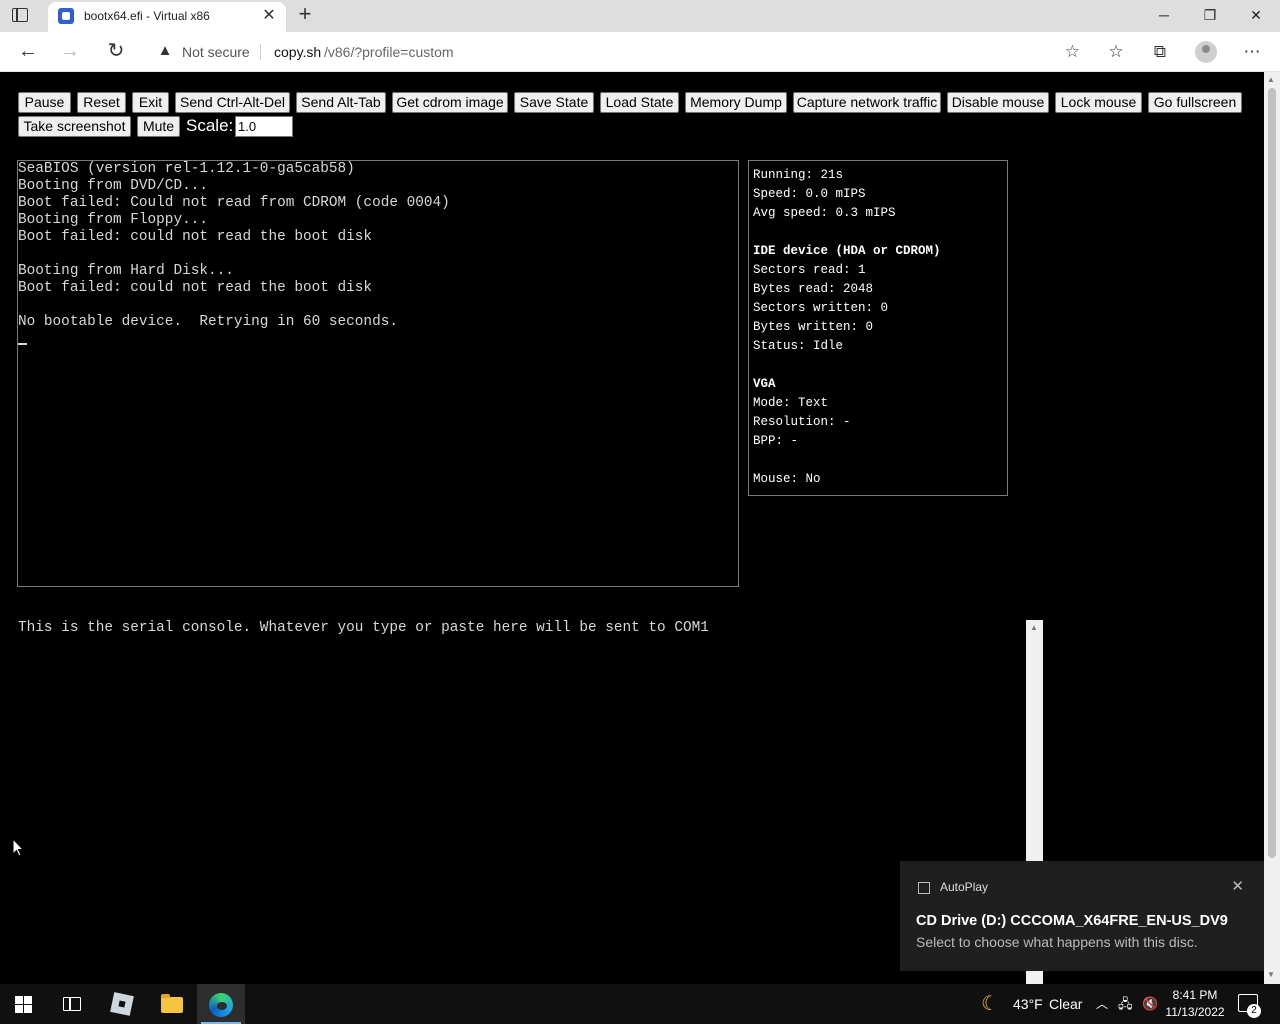 This screenshot has height=1024, width=1280. I want to click on pause-button: Pause, so click(44, 102).